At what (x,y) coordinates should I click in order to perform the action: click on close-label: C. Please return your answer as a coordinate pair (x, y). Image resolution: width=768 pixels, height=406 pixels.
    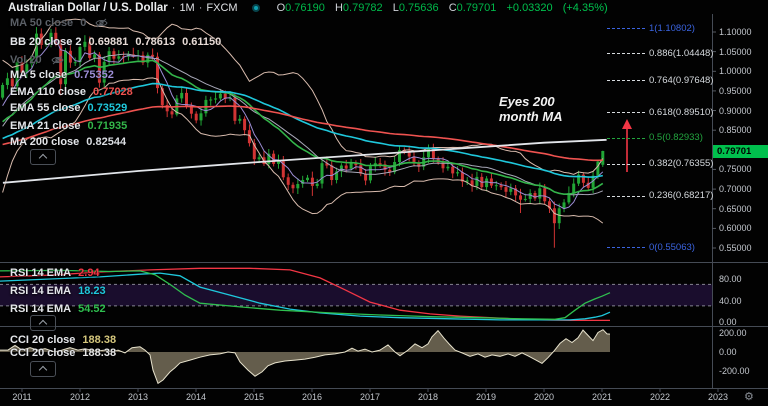
    Looking at the image, I should click on (452, 7).